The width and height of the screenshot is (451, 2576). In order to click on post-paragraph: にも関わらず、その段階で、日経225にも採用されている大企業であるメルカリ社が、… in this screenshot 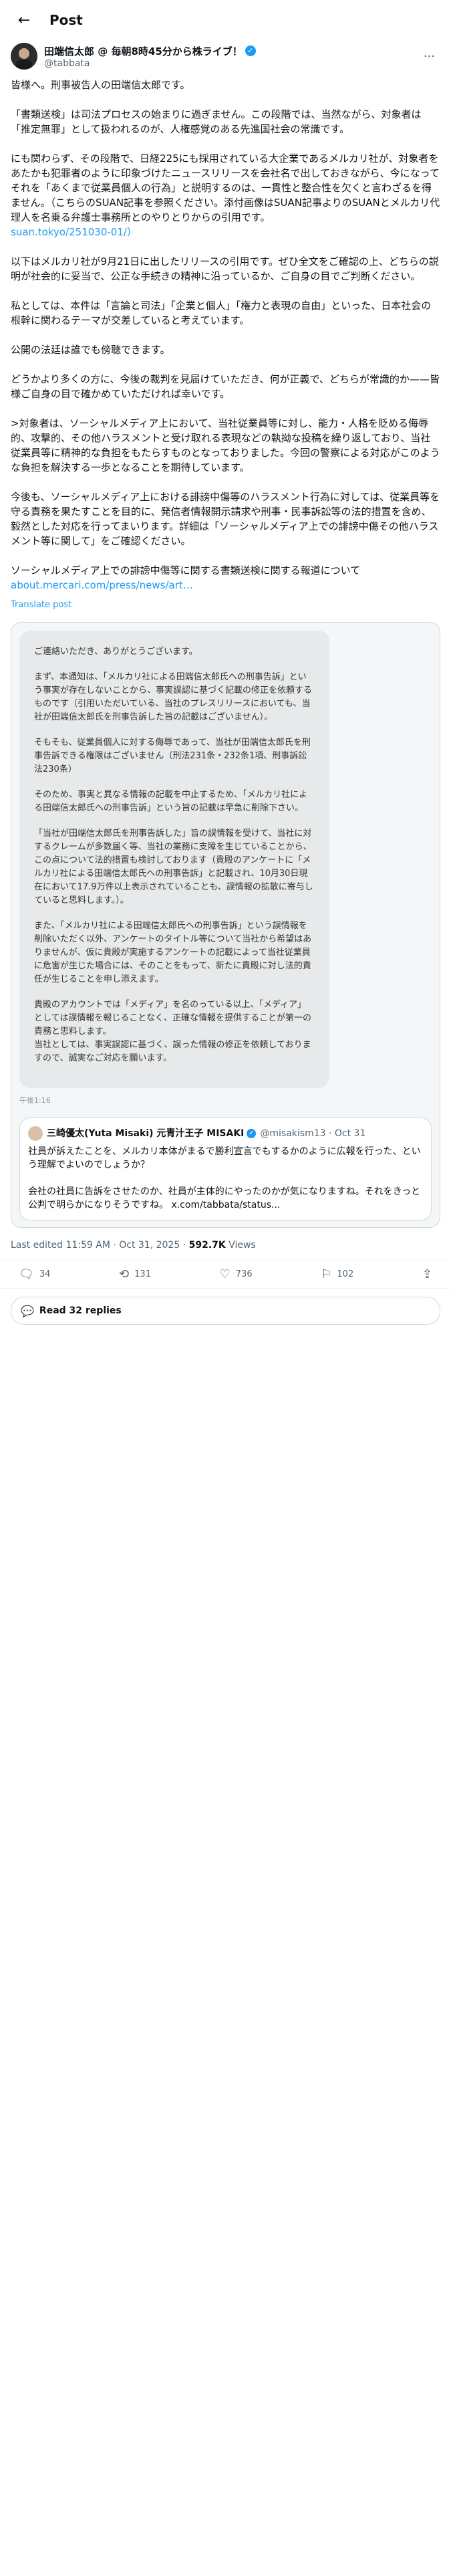, I will do `click(225, 195)`.